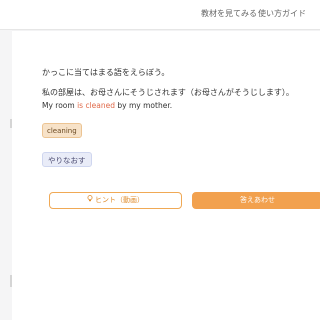 This screenshot has height=320, width=320. I want to click on japanese-sentence: 私の部屋は、お母さんにそうじされます（お母さんがそうじします）。, so click(168, 92).